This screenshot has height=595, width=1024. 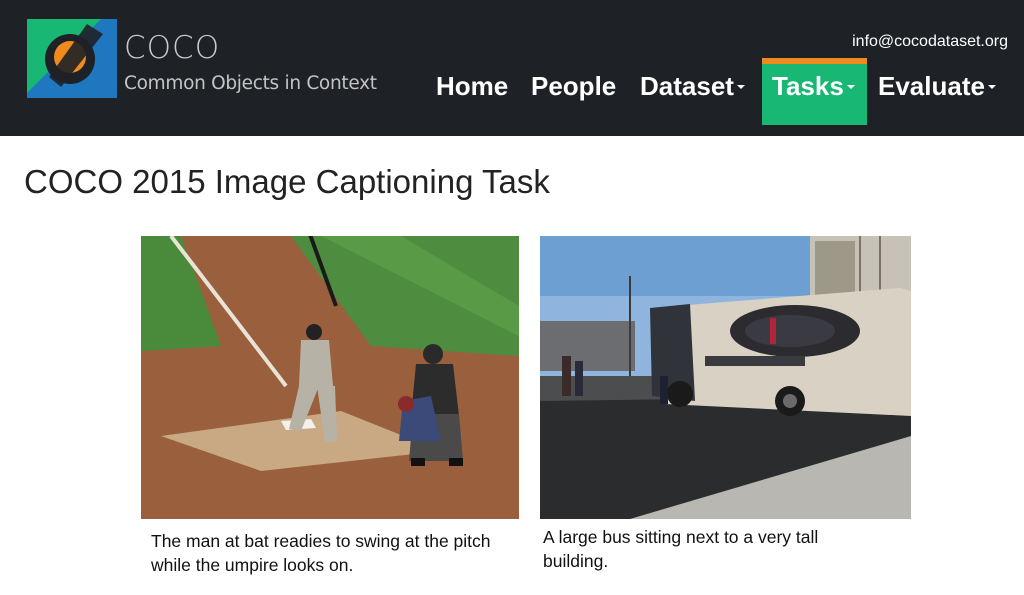 What do you see at coordinates (931, 86) in the screenshot?
I see `nav-evaluate-label: Evaluate` at bounding box center [931, 86].